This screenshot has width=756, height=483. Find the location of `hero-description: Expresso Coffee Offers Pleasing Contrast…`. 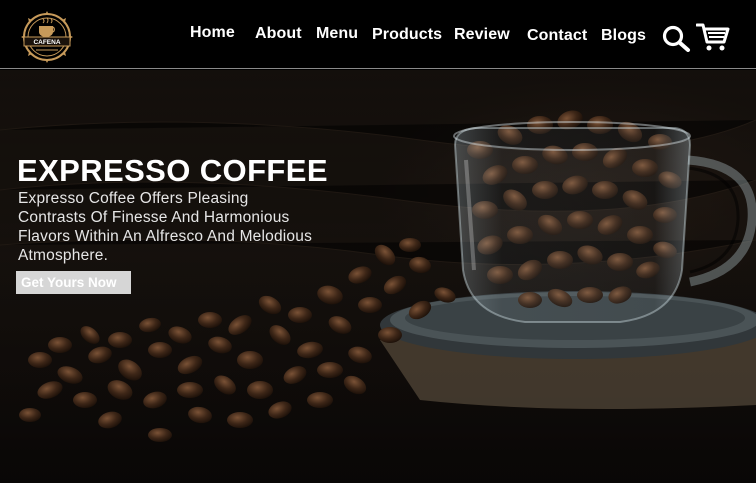

hero-description: Expresso Coffee Offers Pleasing Contrast… is located at coordinates (165, 227).